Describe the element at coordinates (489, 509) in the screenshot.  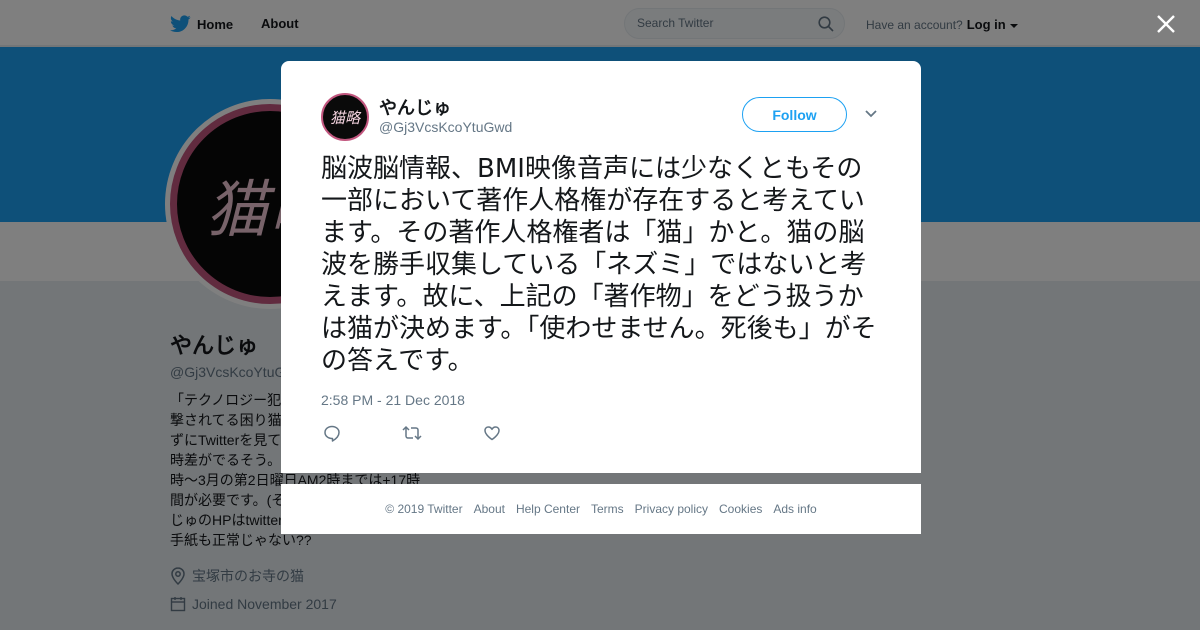
I see `footer-link-about: About` at that location.